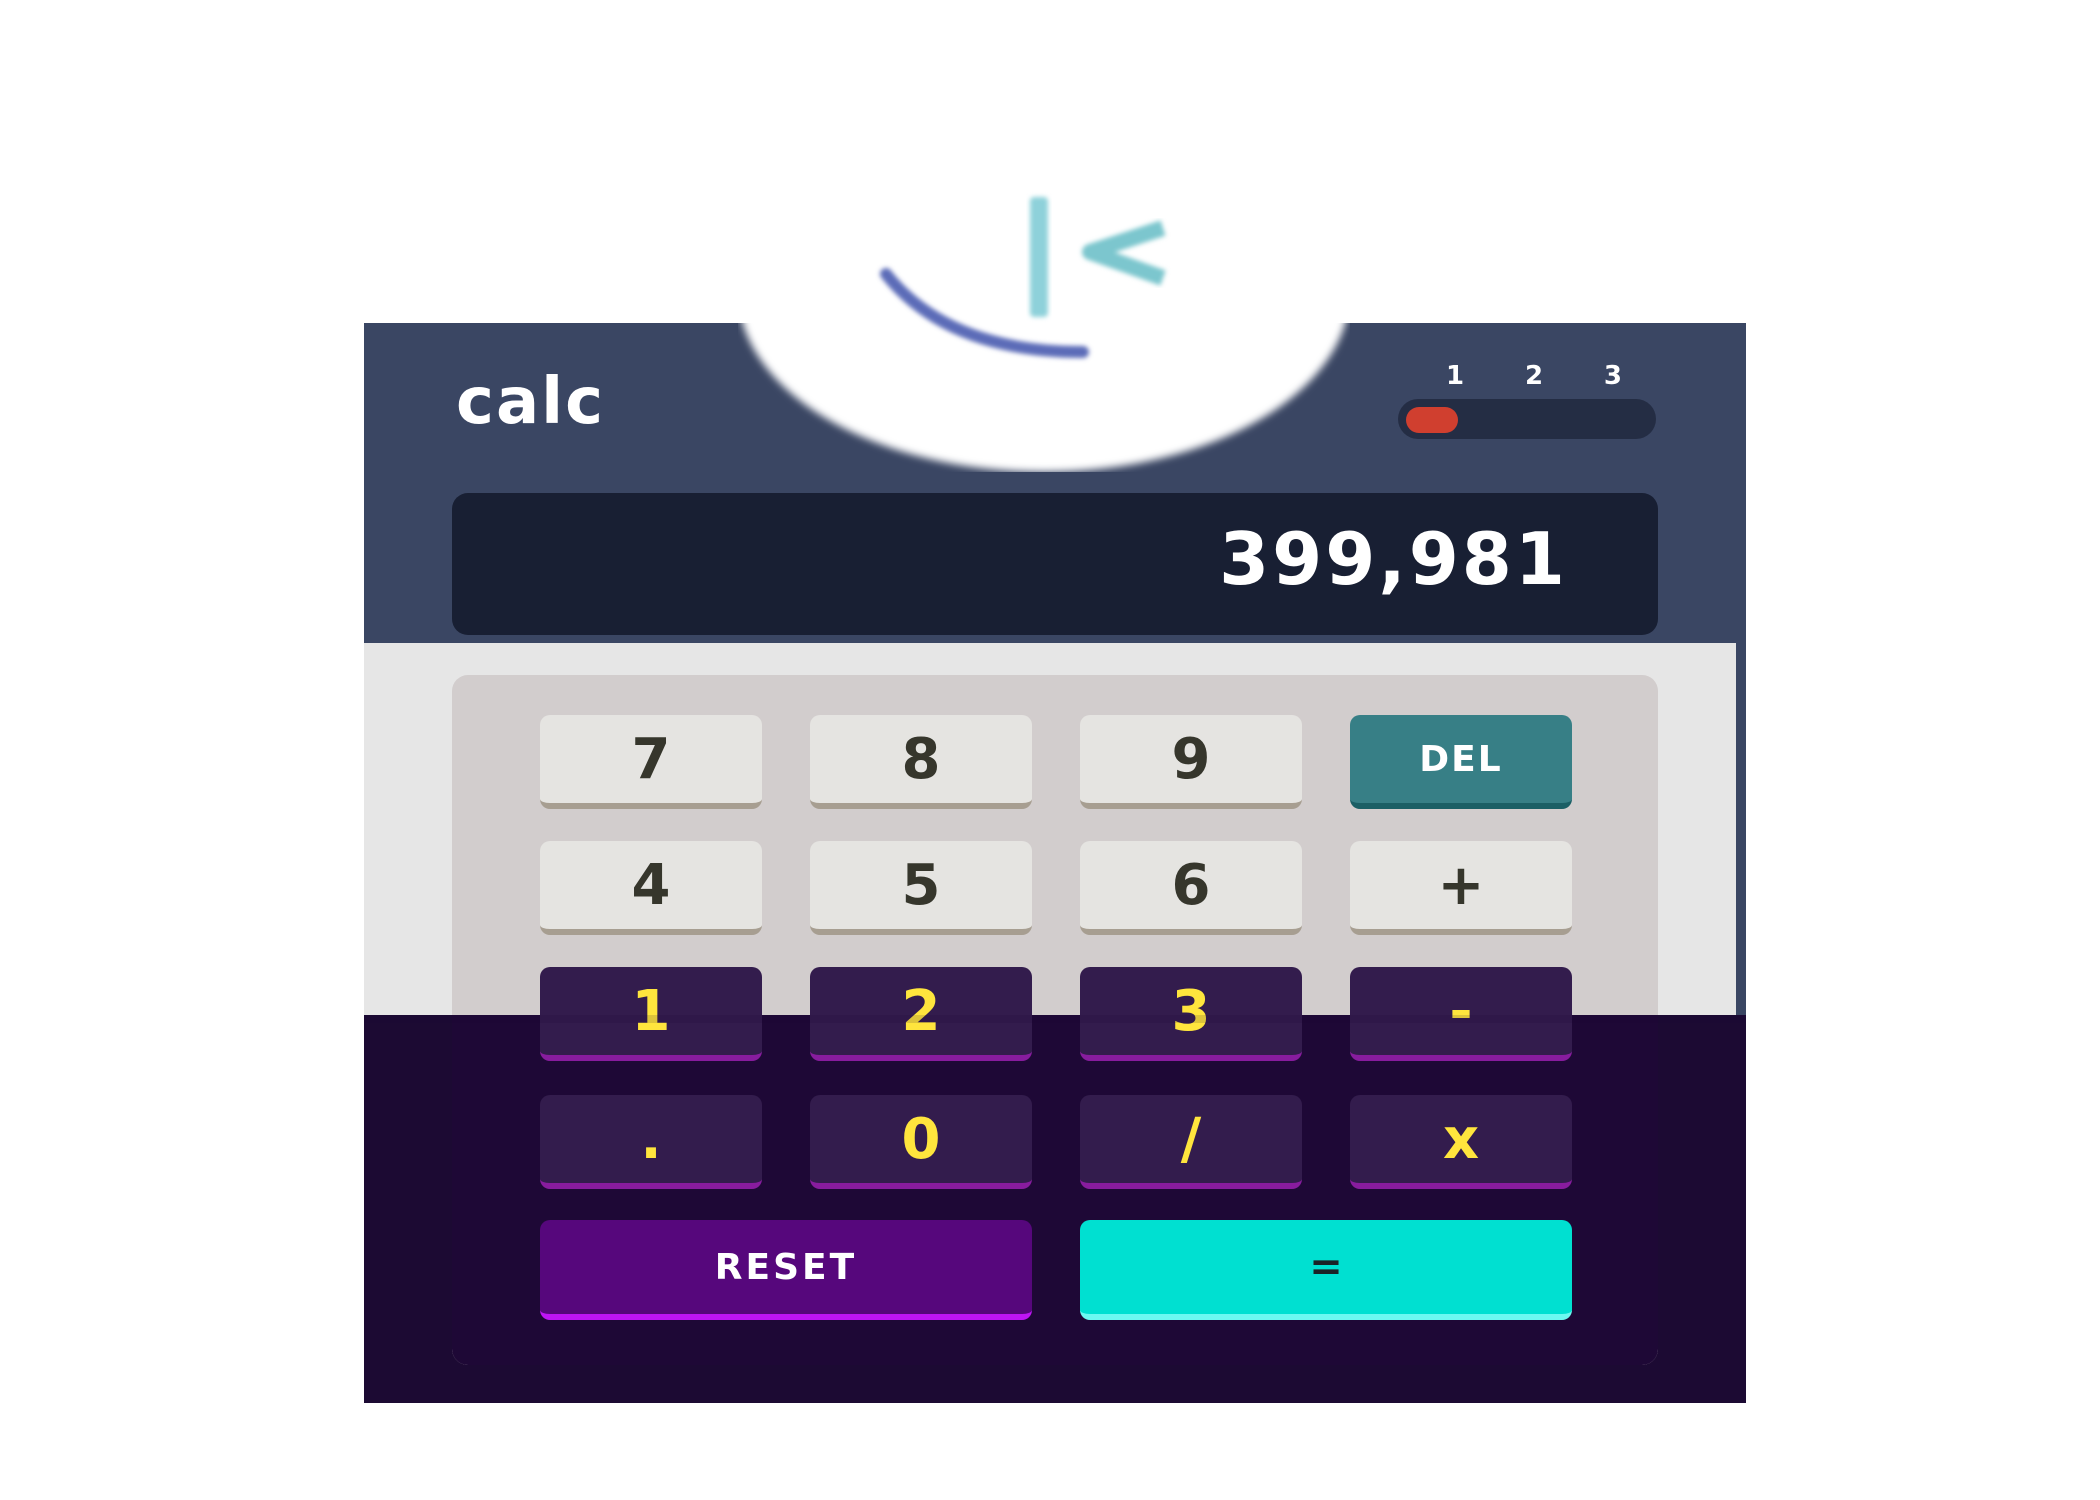 This screenshot has height=1500, width=2100. I want to click on theme-toggle-knob, so click(1432, 420).